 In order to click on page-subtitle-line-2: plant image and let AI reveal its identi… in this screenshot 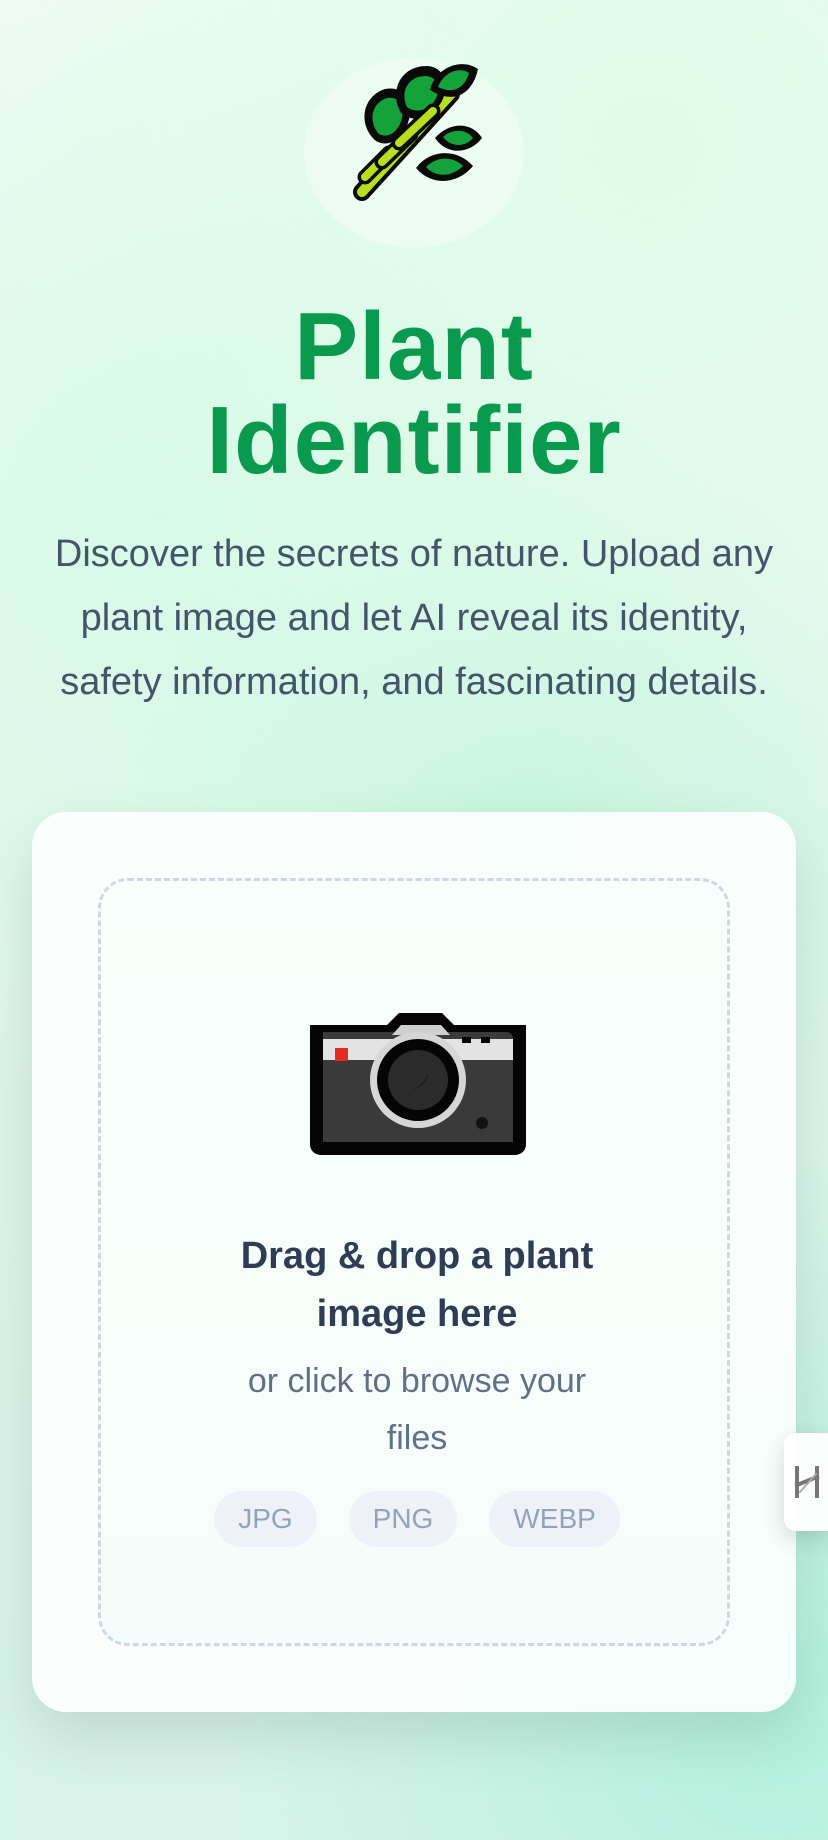, I will do `click(414, 618)`.